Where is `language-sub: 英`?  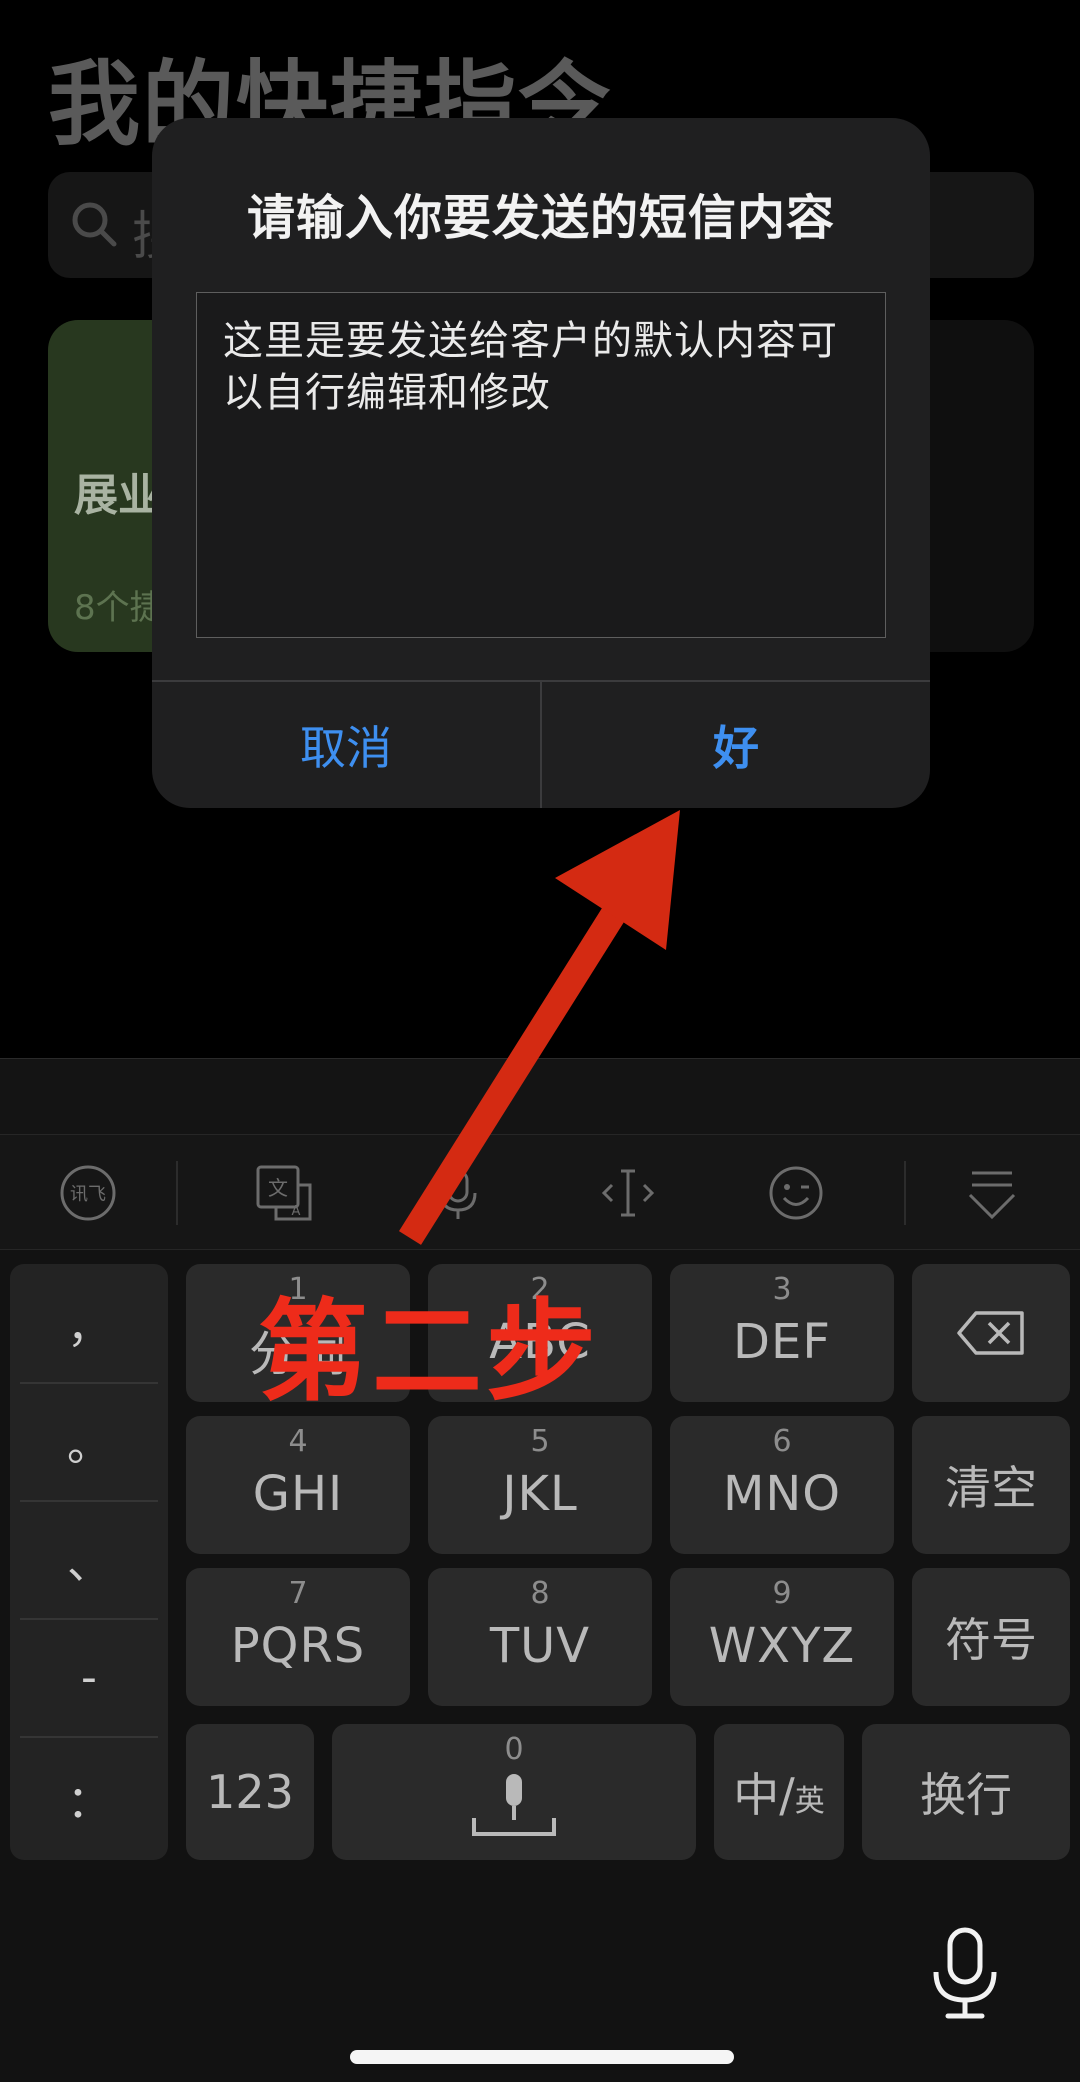
language-sub: 英 is located at coordinates (809, 1801).